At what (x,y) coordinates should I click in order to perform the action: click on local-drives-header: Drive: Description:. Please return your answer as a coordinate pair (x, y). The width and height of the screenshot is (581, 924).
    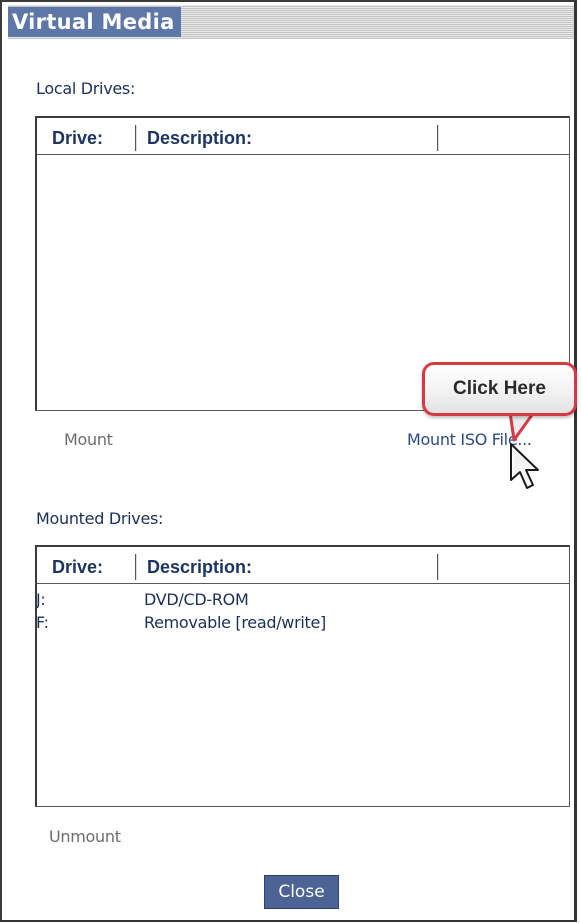
    Looking at the image, I should click on (303, 138).